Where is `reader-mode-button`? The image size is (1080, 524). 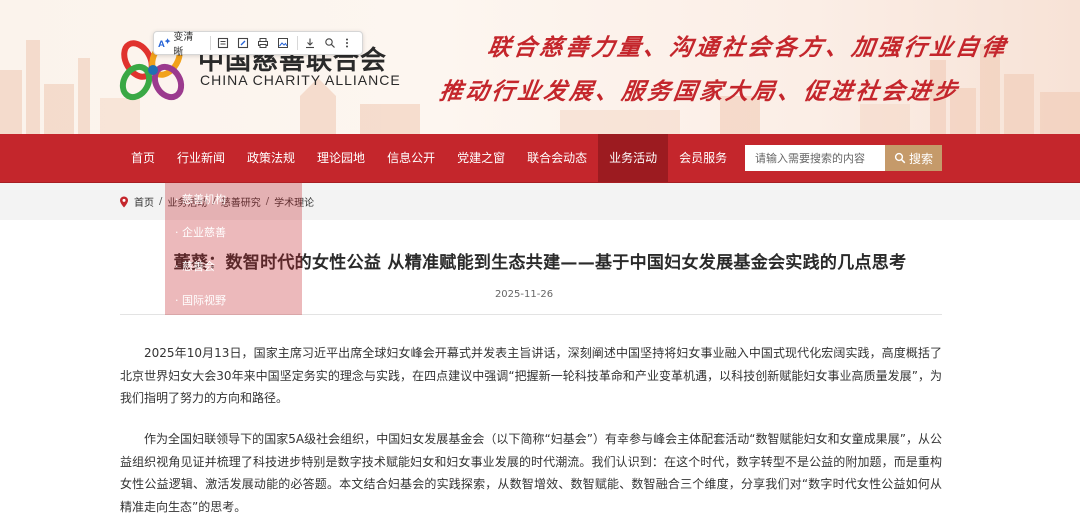 reader-mode-button is located at coordinates (223, 43).